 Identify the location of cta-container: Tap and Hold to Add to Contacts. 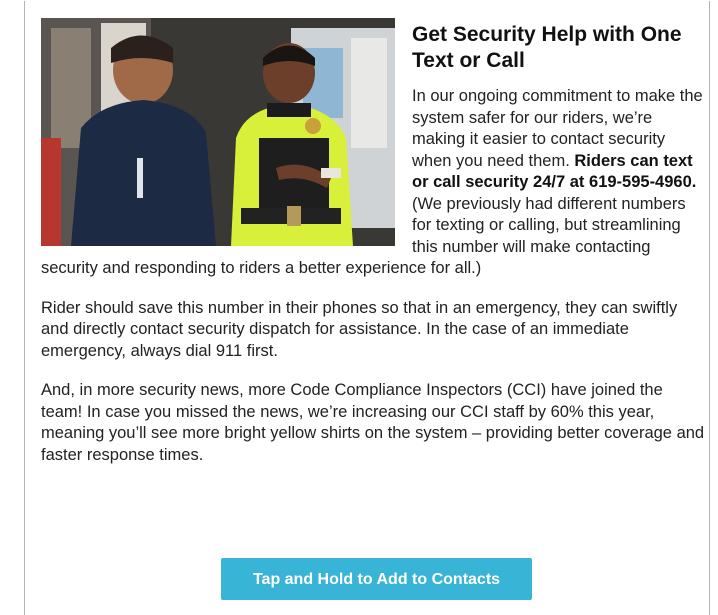
(376, 579).